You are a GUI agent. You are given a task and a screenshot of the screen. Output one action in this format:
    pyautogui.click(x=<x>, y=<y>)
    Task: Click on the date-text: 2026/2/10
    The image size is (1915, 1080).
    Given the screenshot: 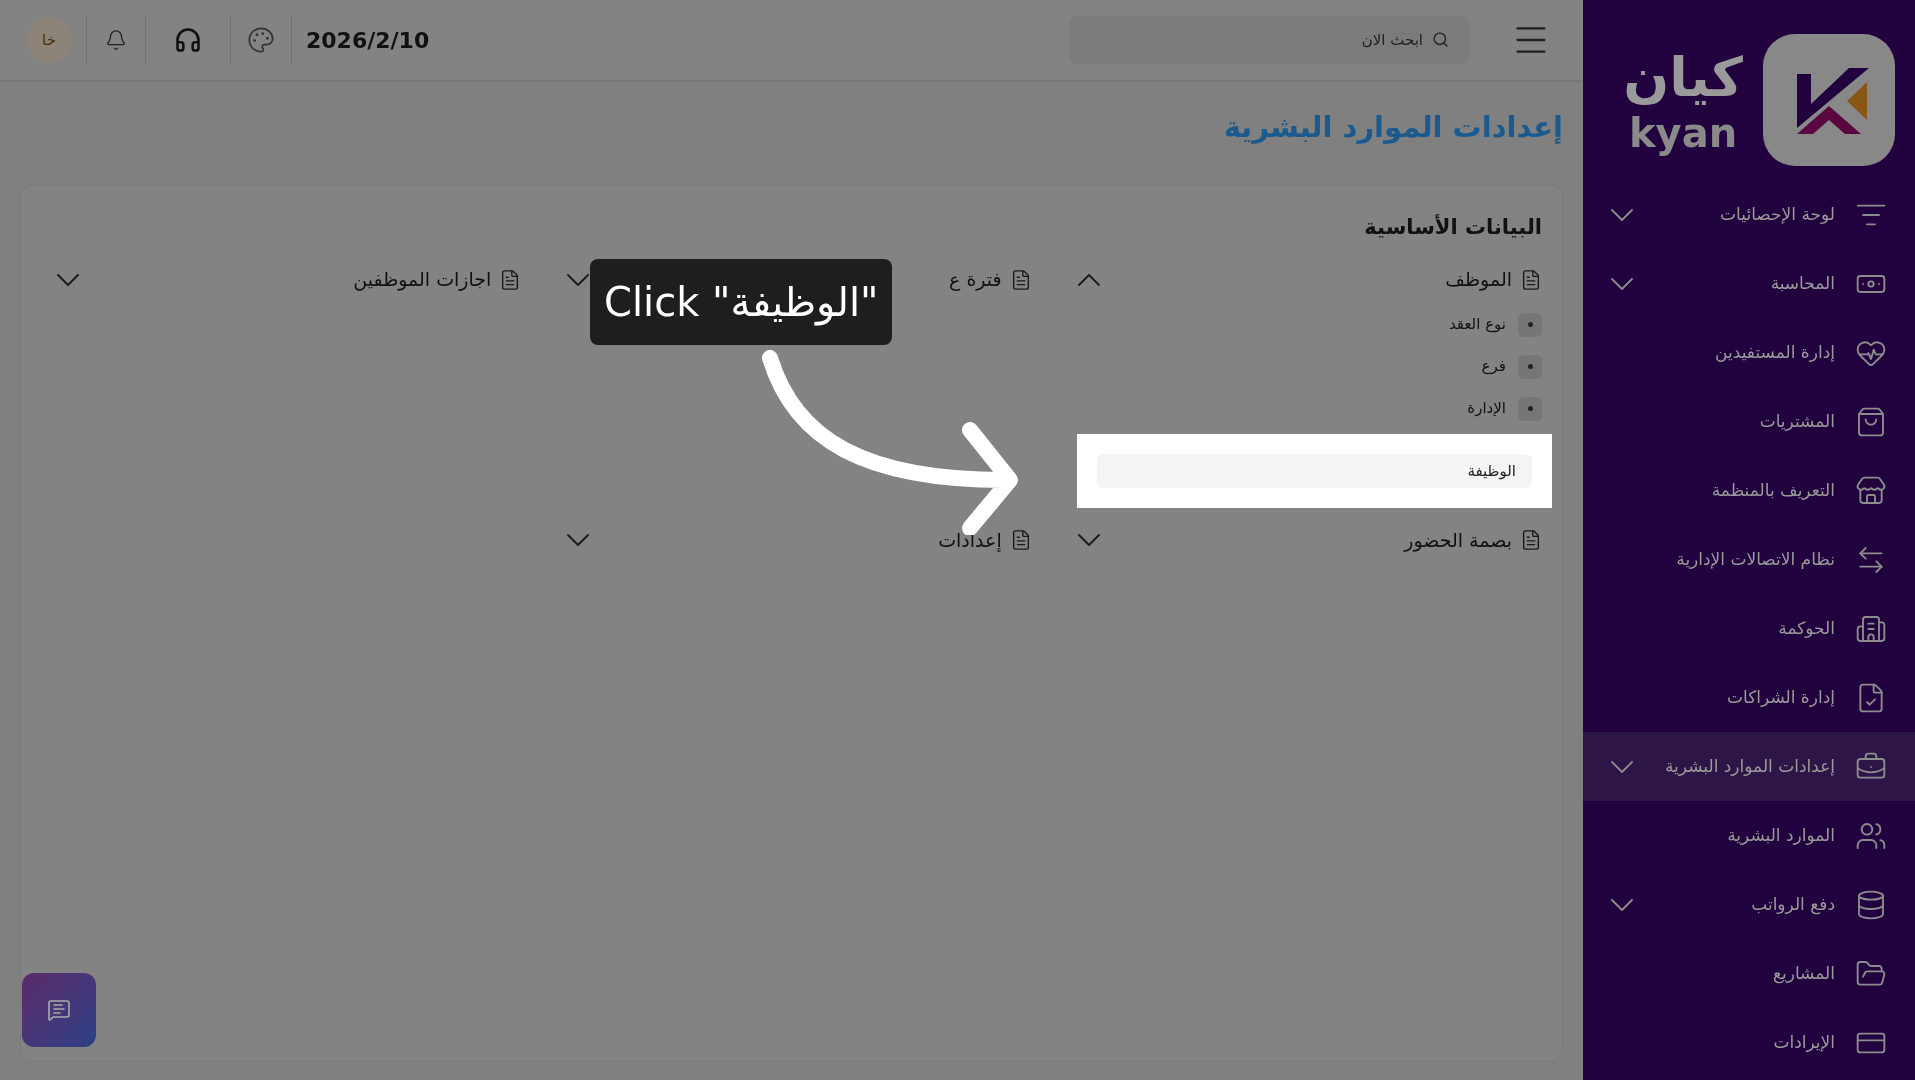 What is the action you would take?
    pyautogui.click(x=360, y=40)
    